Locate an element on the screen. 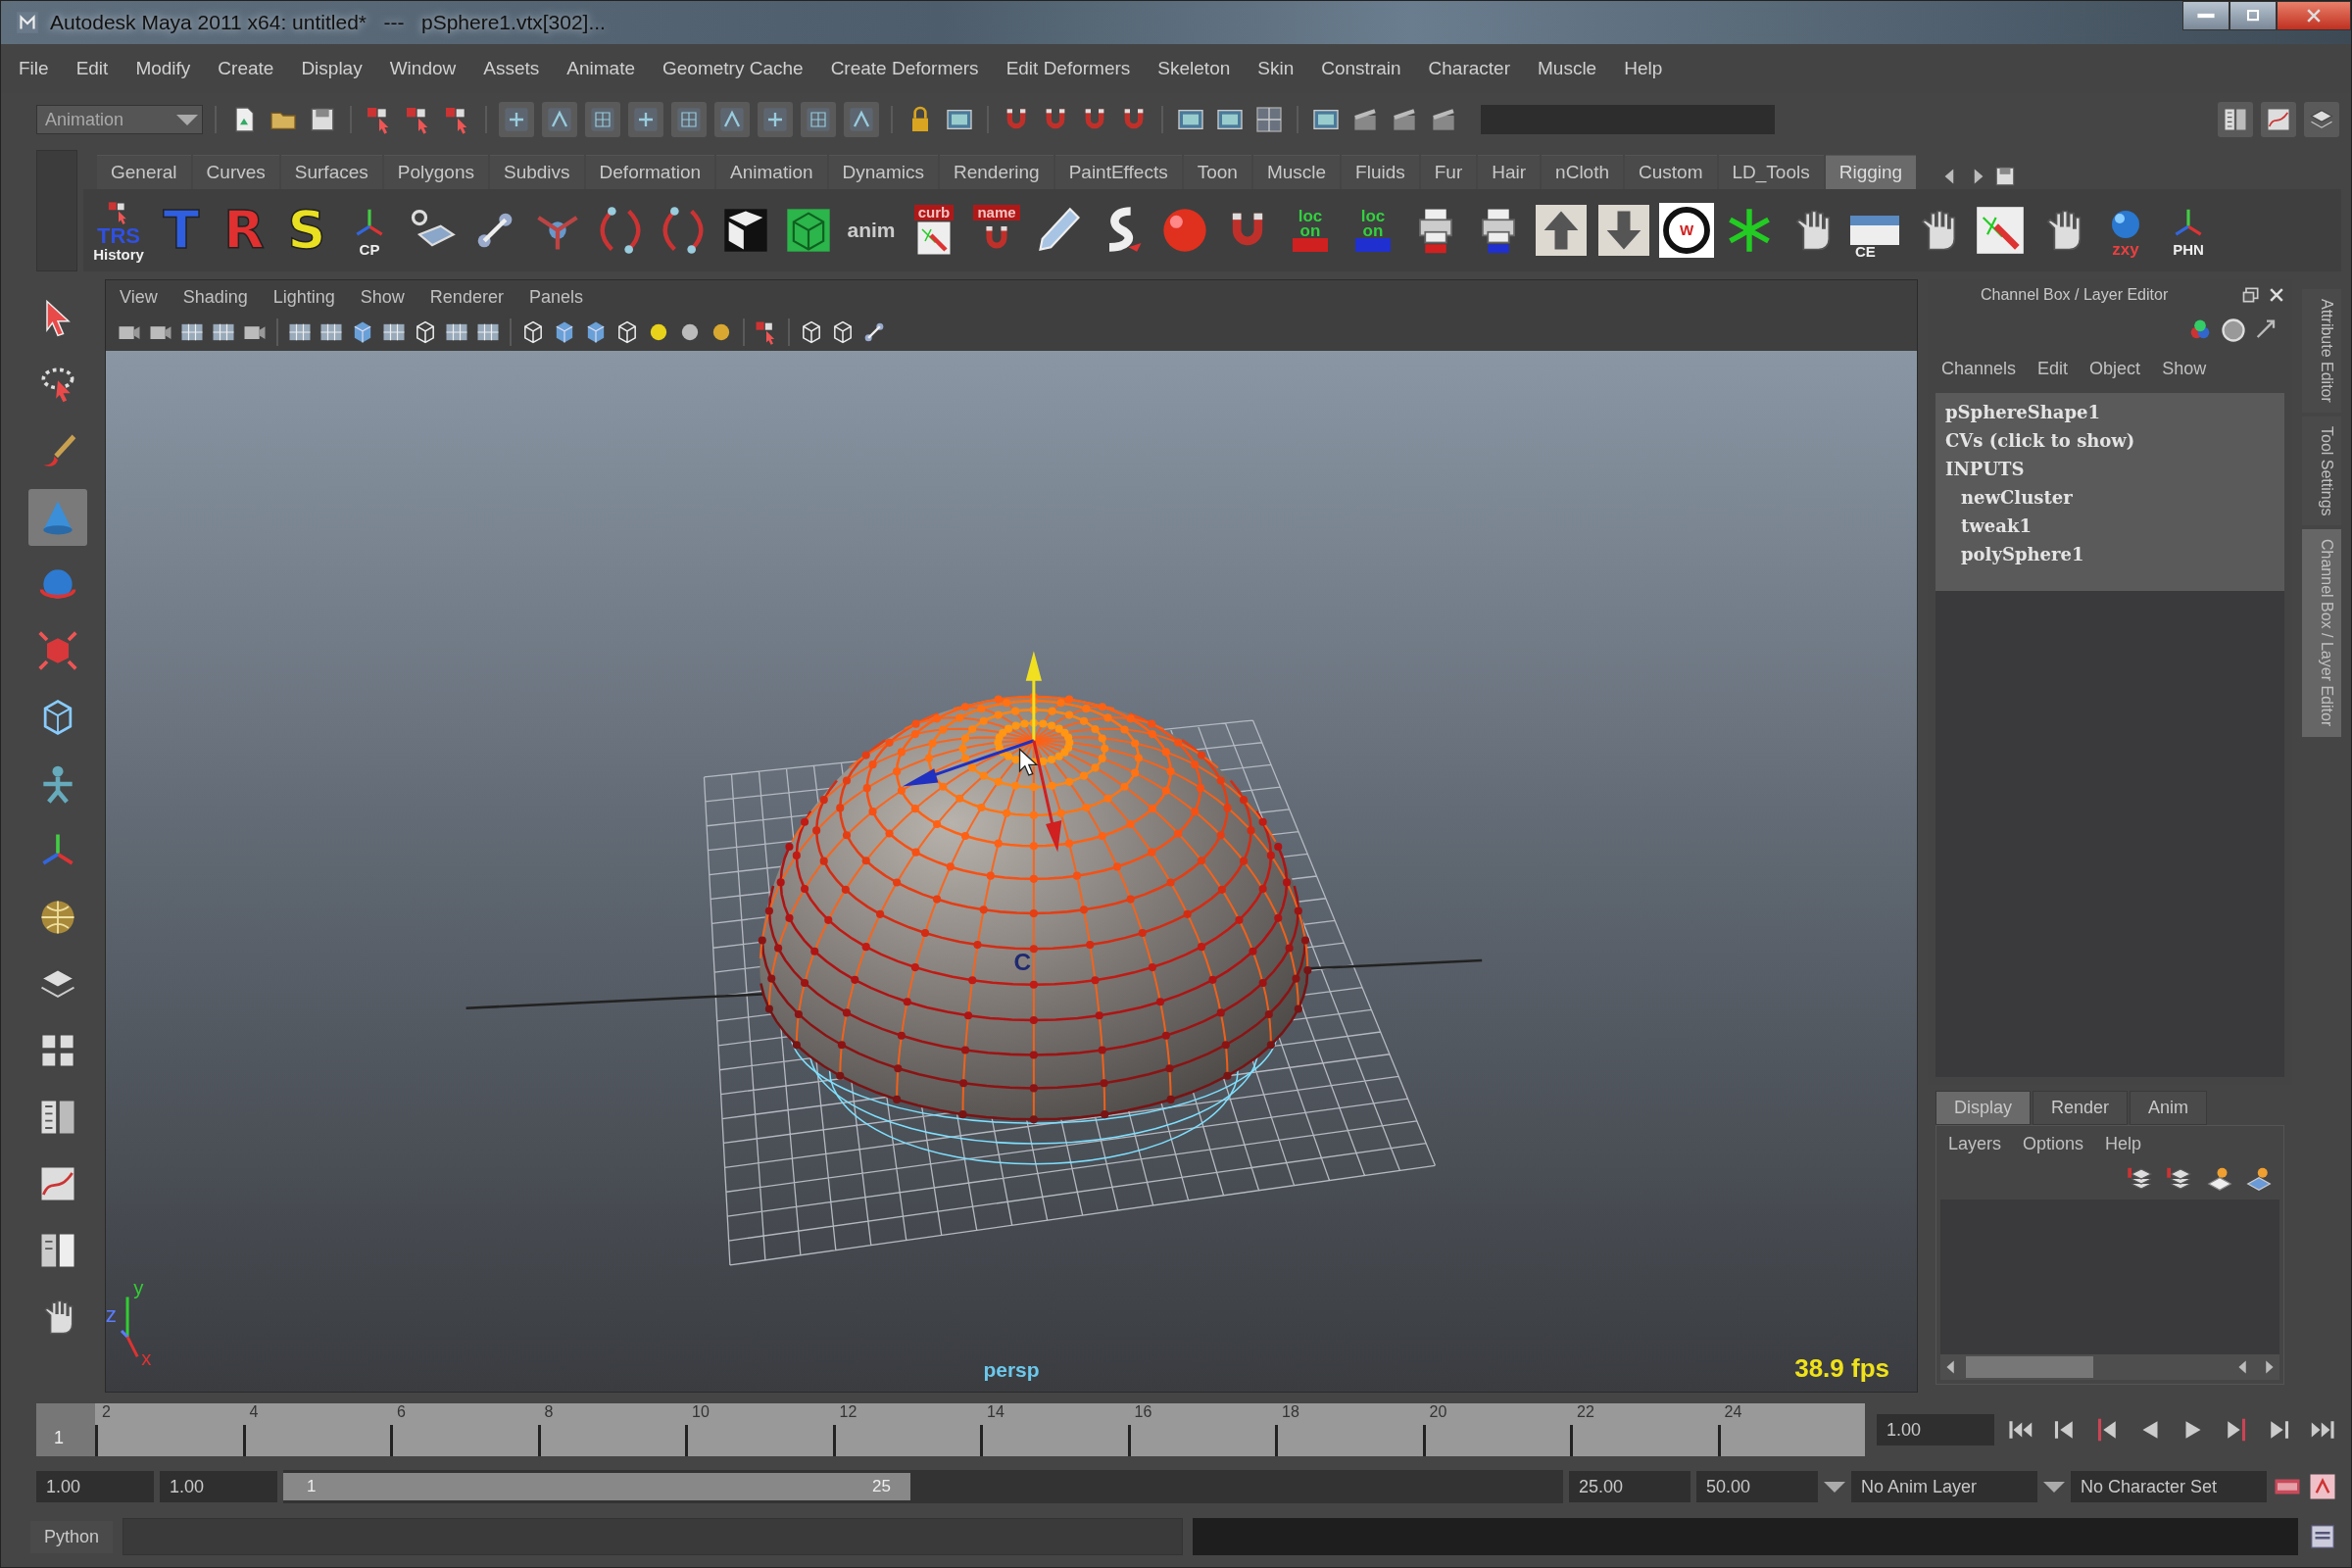  menu-item: Muscle is located at coordinates (1567, 68).